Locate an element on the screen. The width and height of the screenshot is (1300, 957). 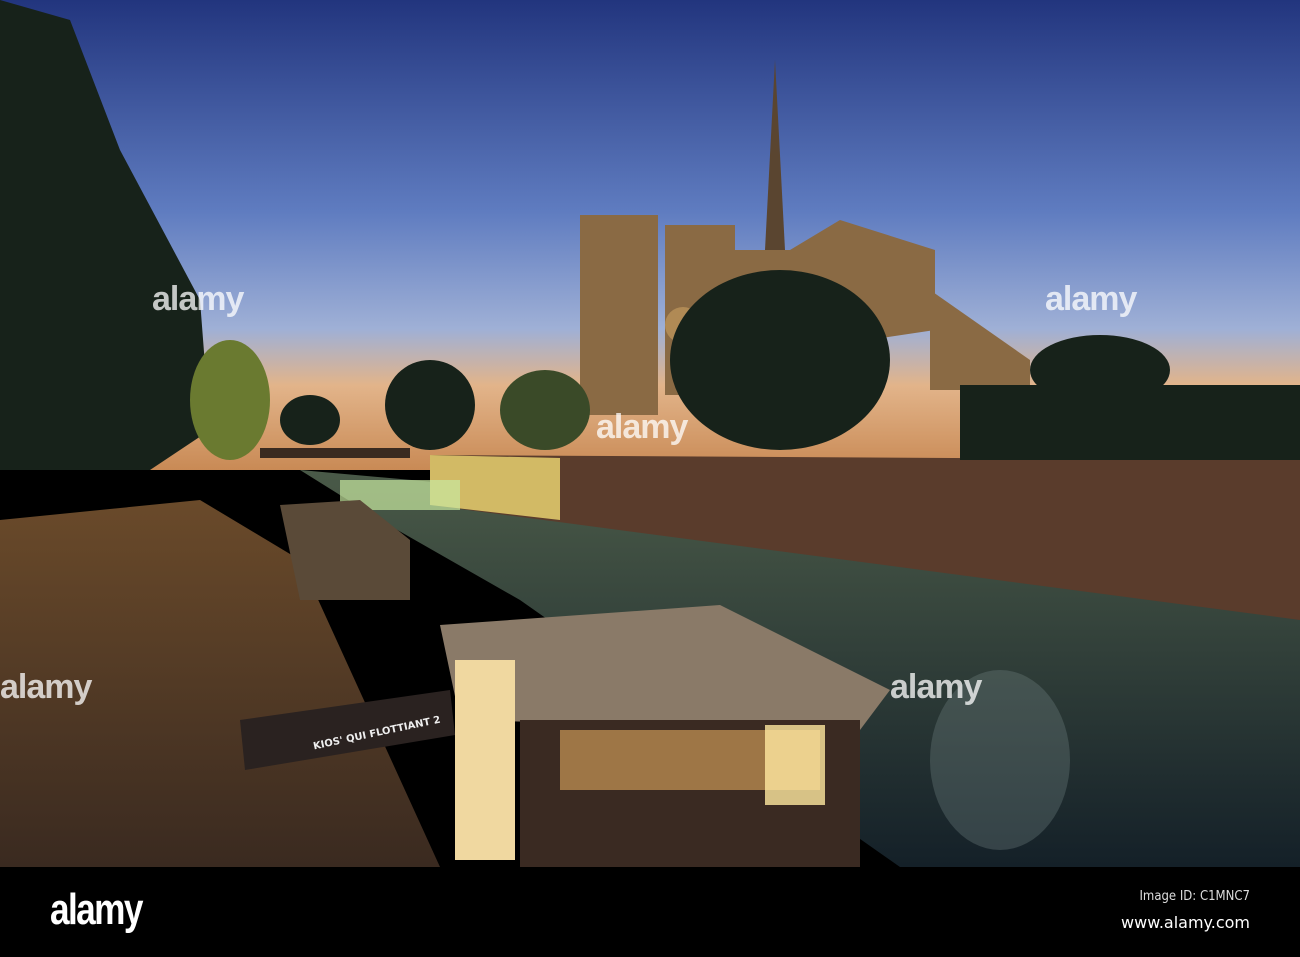
image-id: Image ID: C1MNC7 is located at coordinates (1194, 896).